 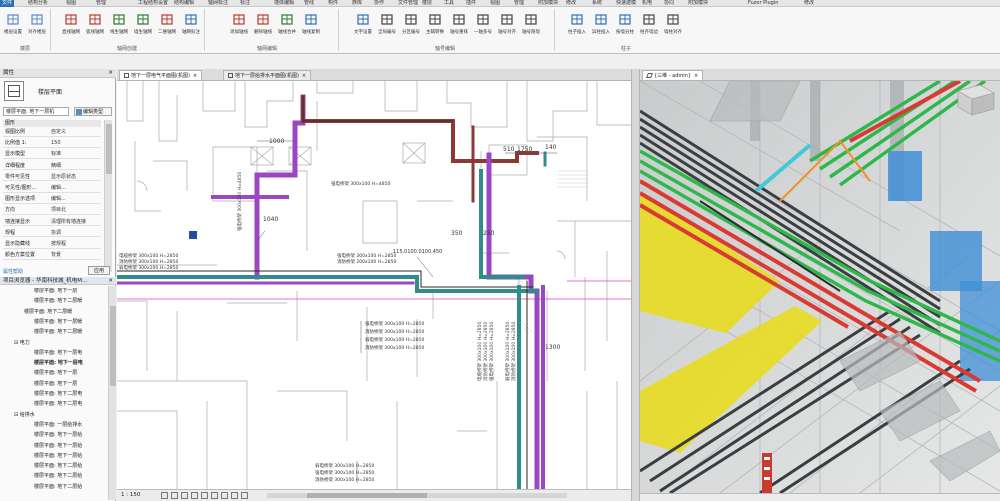 I want to click on tab-26: Fuzor Plugin, so click(x=763, y=3).